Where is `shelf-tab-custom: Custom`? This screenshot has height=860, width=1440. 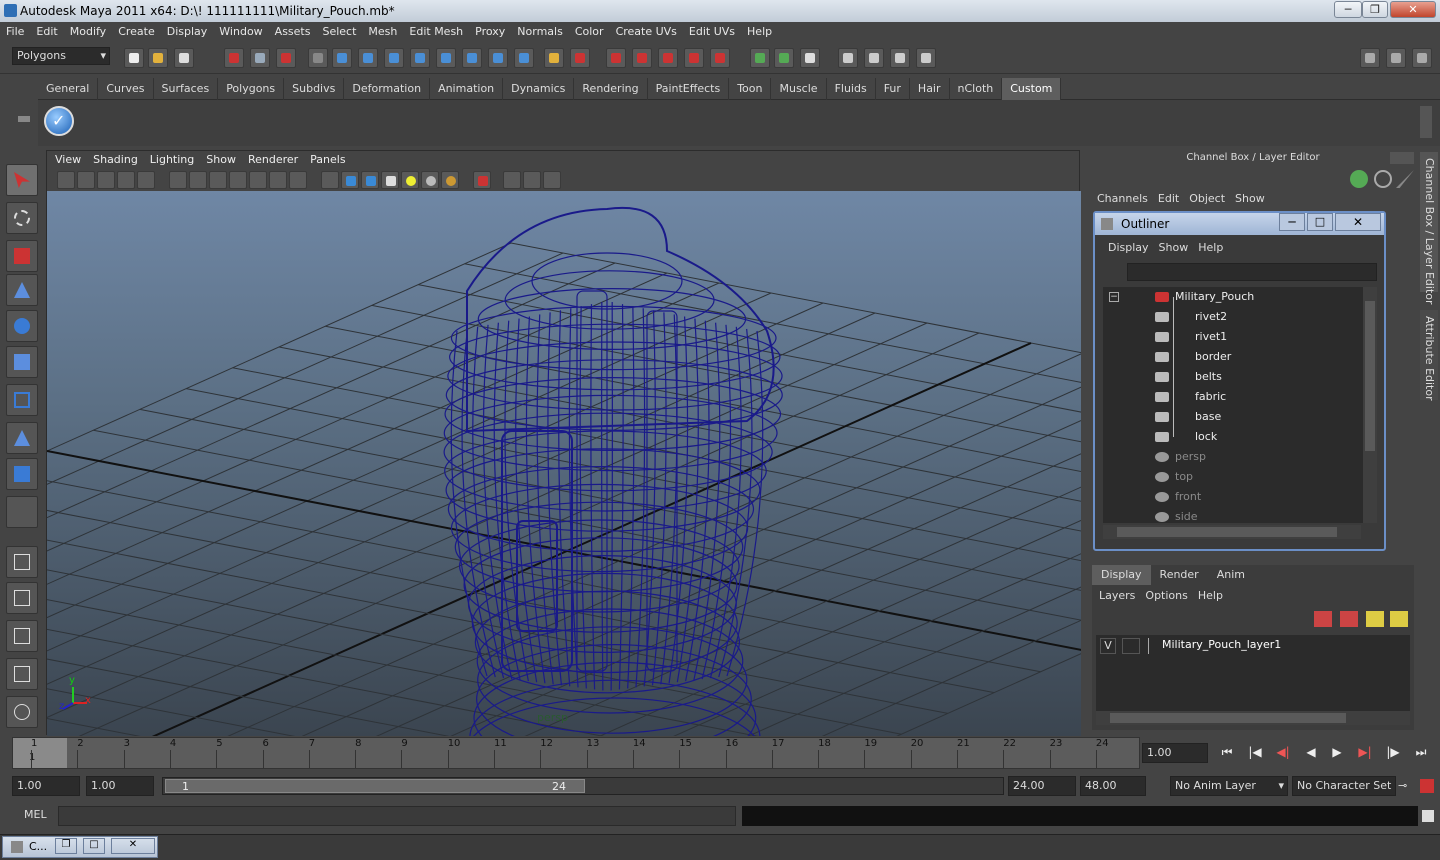
shelf-tab-custom: Custom is located at coordinates (1032, 89).